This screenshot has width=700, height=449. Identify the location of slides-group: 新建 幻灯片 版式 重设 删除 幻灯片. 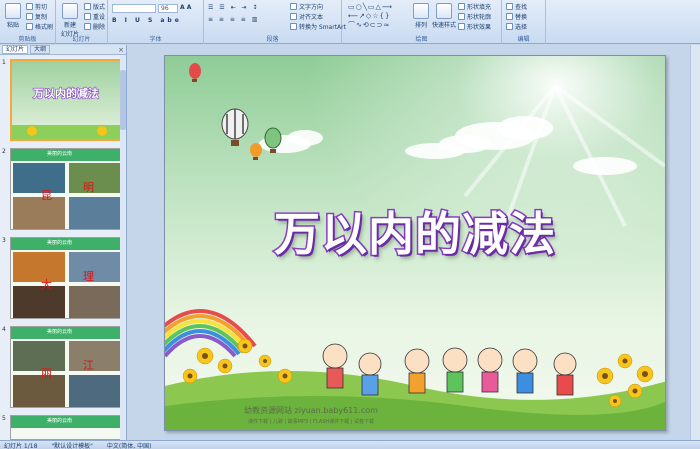
(82, 22).